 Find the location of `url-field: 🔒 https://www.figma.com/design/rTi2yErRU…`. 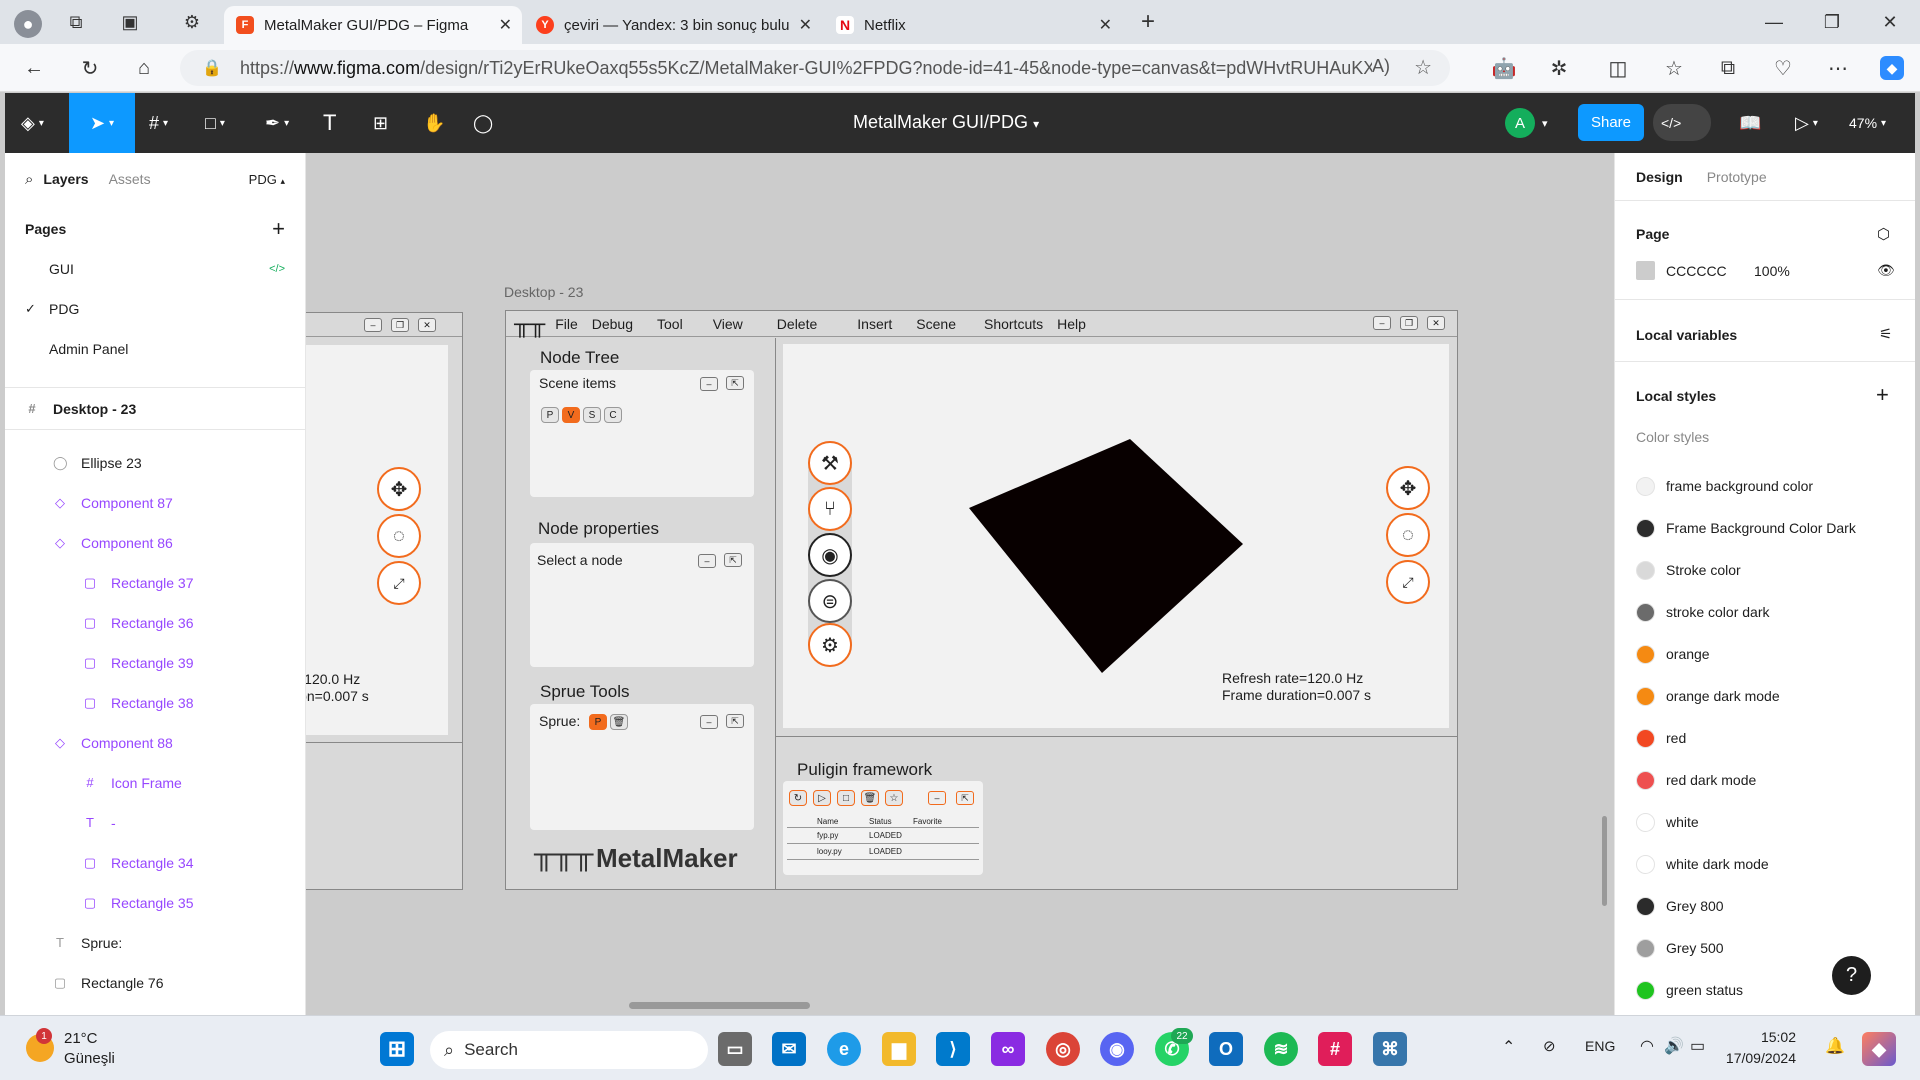

url-field: 🔒 https://www.figma.com/design/rTi2yErRU… is located at coordinates (815, 68).